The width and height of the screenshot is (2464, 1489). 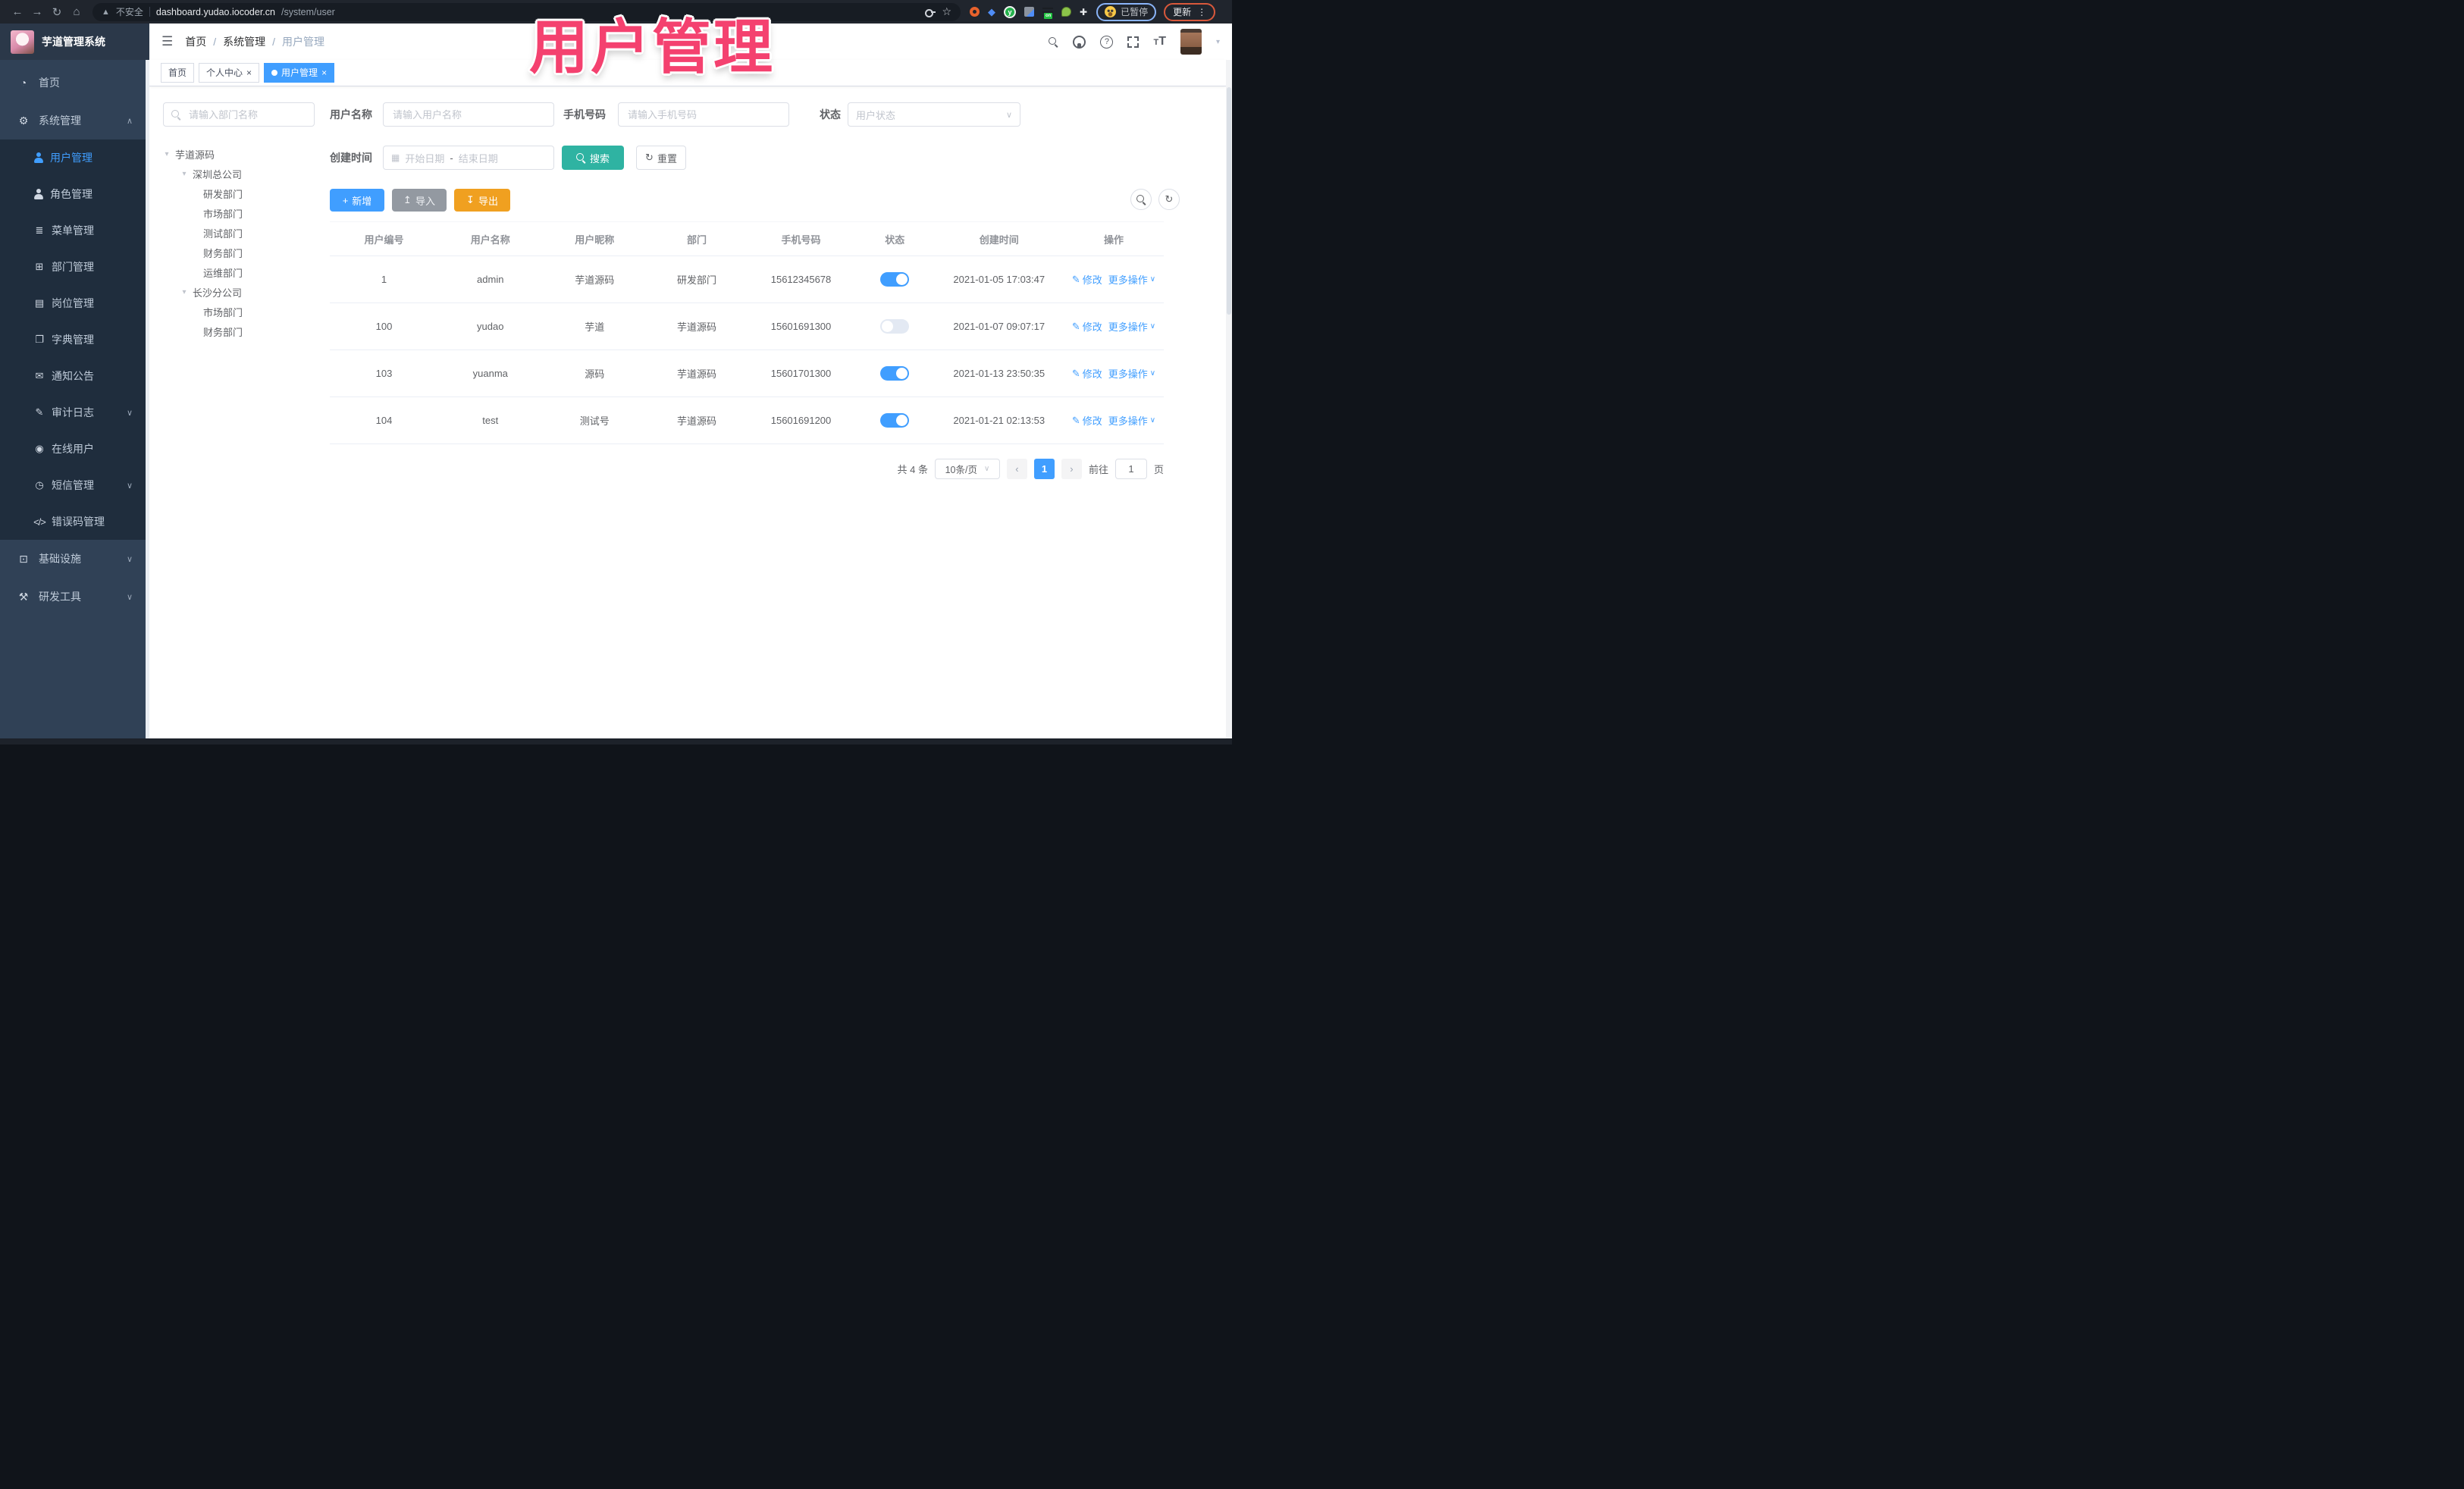 I want to click on mobile-field, so click(x=704, y=114).